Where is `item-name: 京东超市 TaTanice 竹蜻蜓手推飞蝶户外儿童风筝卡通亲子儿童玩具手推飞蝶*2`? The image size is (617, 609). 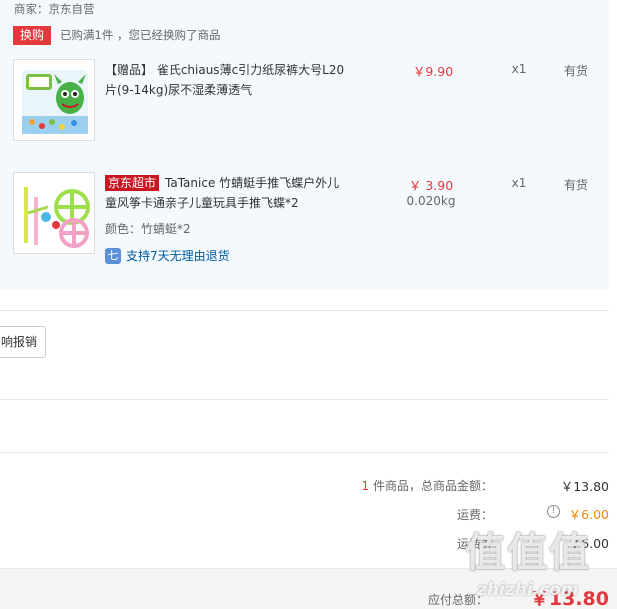
item-name: 京东超市 TaTanice 竹蜻蜓手推飞蝶户外儿童风筝卡通亲子儿童玩具手推飞蝶*2 is located at coordinates (227, 193).